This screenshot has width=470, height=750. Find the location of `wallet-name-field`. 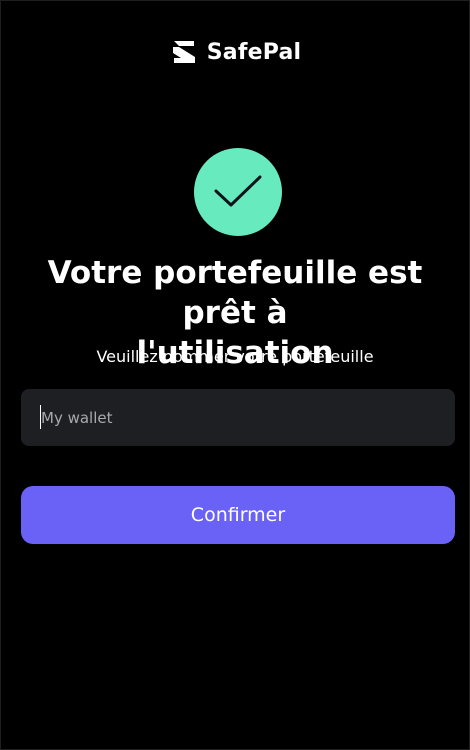

wallet-name-field is located at coordinates (238, 417).